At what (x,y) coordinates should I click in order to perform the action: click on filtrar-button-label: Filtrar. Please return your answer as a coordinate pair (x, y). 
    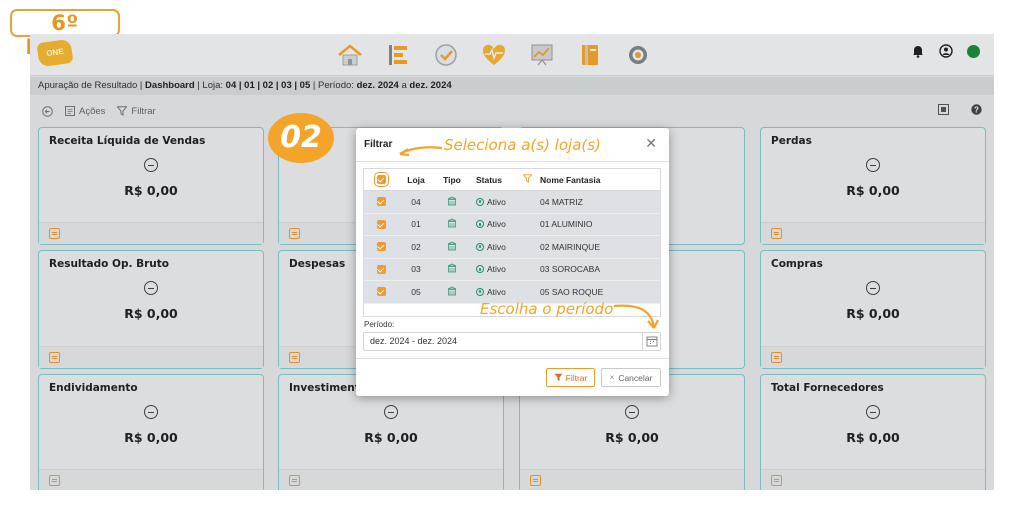
    Looking at the image, I should click on (576, 377).